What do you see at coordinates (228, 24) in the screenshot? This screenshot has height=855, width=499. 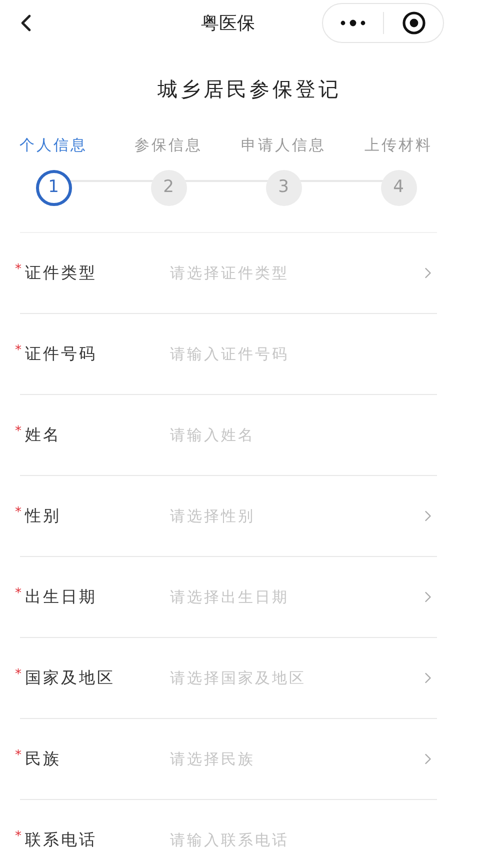 I see `nav-title: 粤医保` at bounding box center [228, 24].